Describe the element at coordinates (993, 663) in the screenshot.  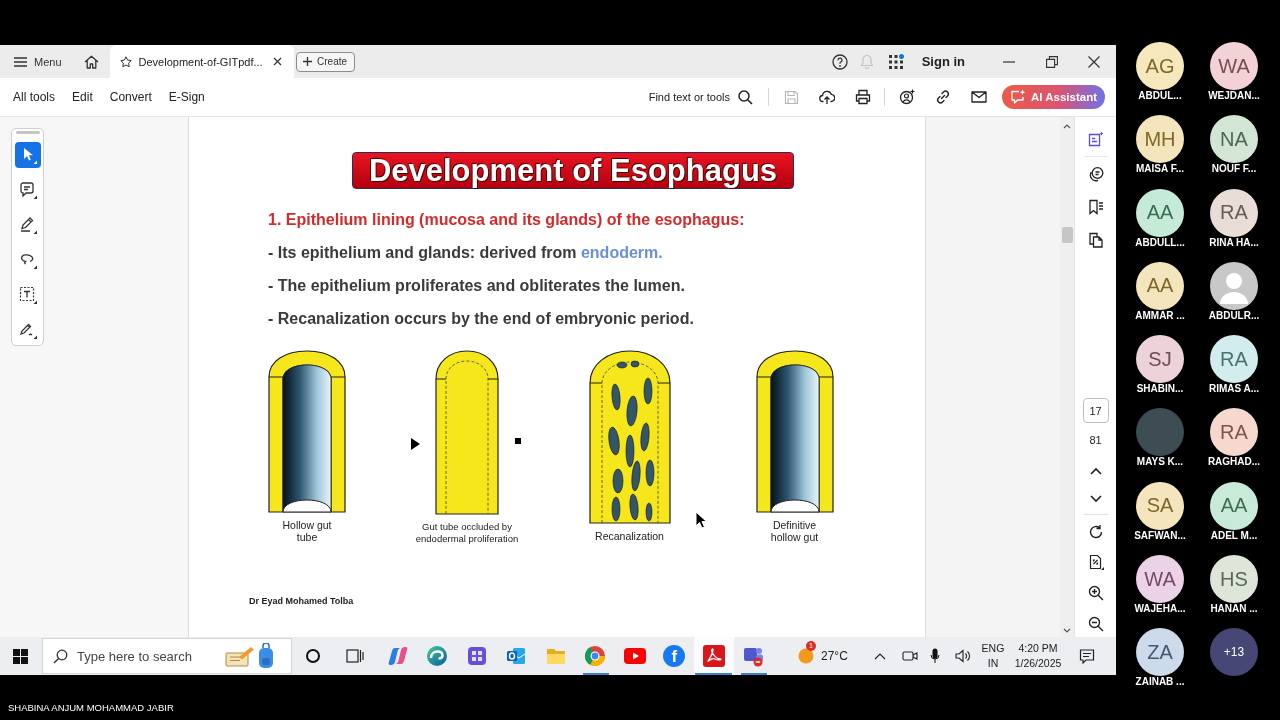
I see `input-region: IN` at that location.